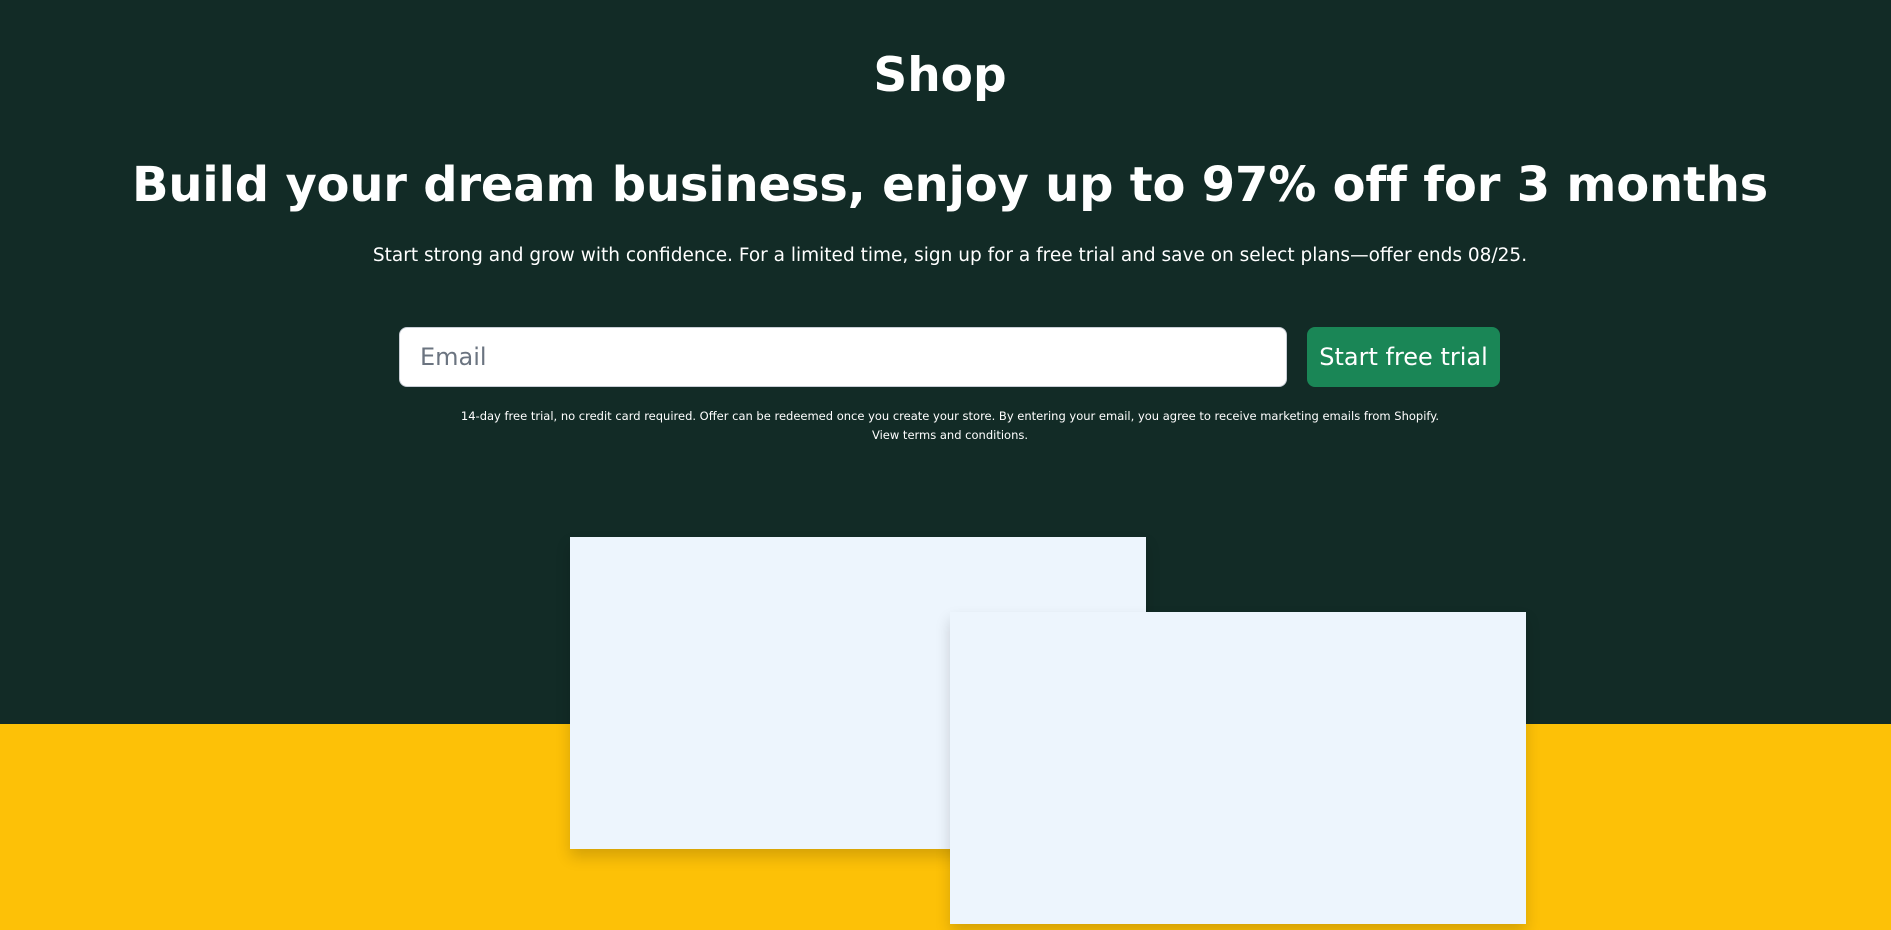  Describe the element at coordinates (945, 435) in the screenshot. I see `terms-link: View terms and conditions.` at that location.